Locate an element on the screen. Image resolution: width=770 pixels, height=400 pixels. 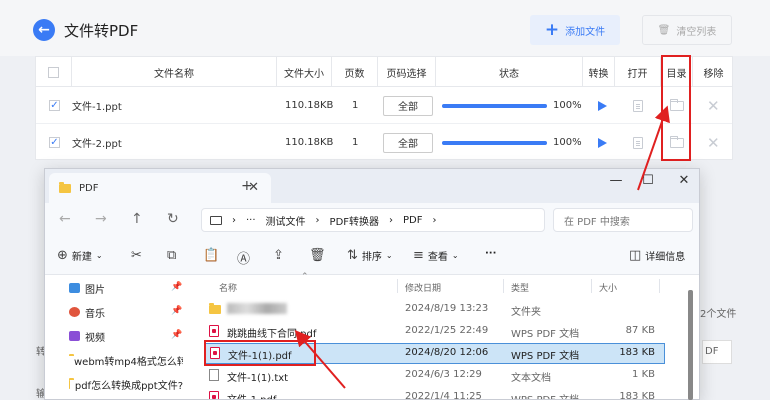
add-file-button: + 添加文件 is located at coordinates (575, 30).